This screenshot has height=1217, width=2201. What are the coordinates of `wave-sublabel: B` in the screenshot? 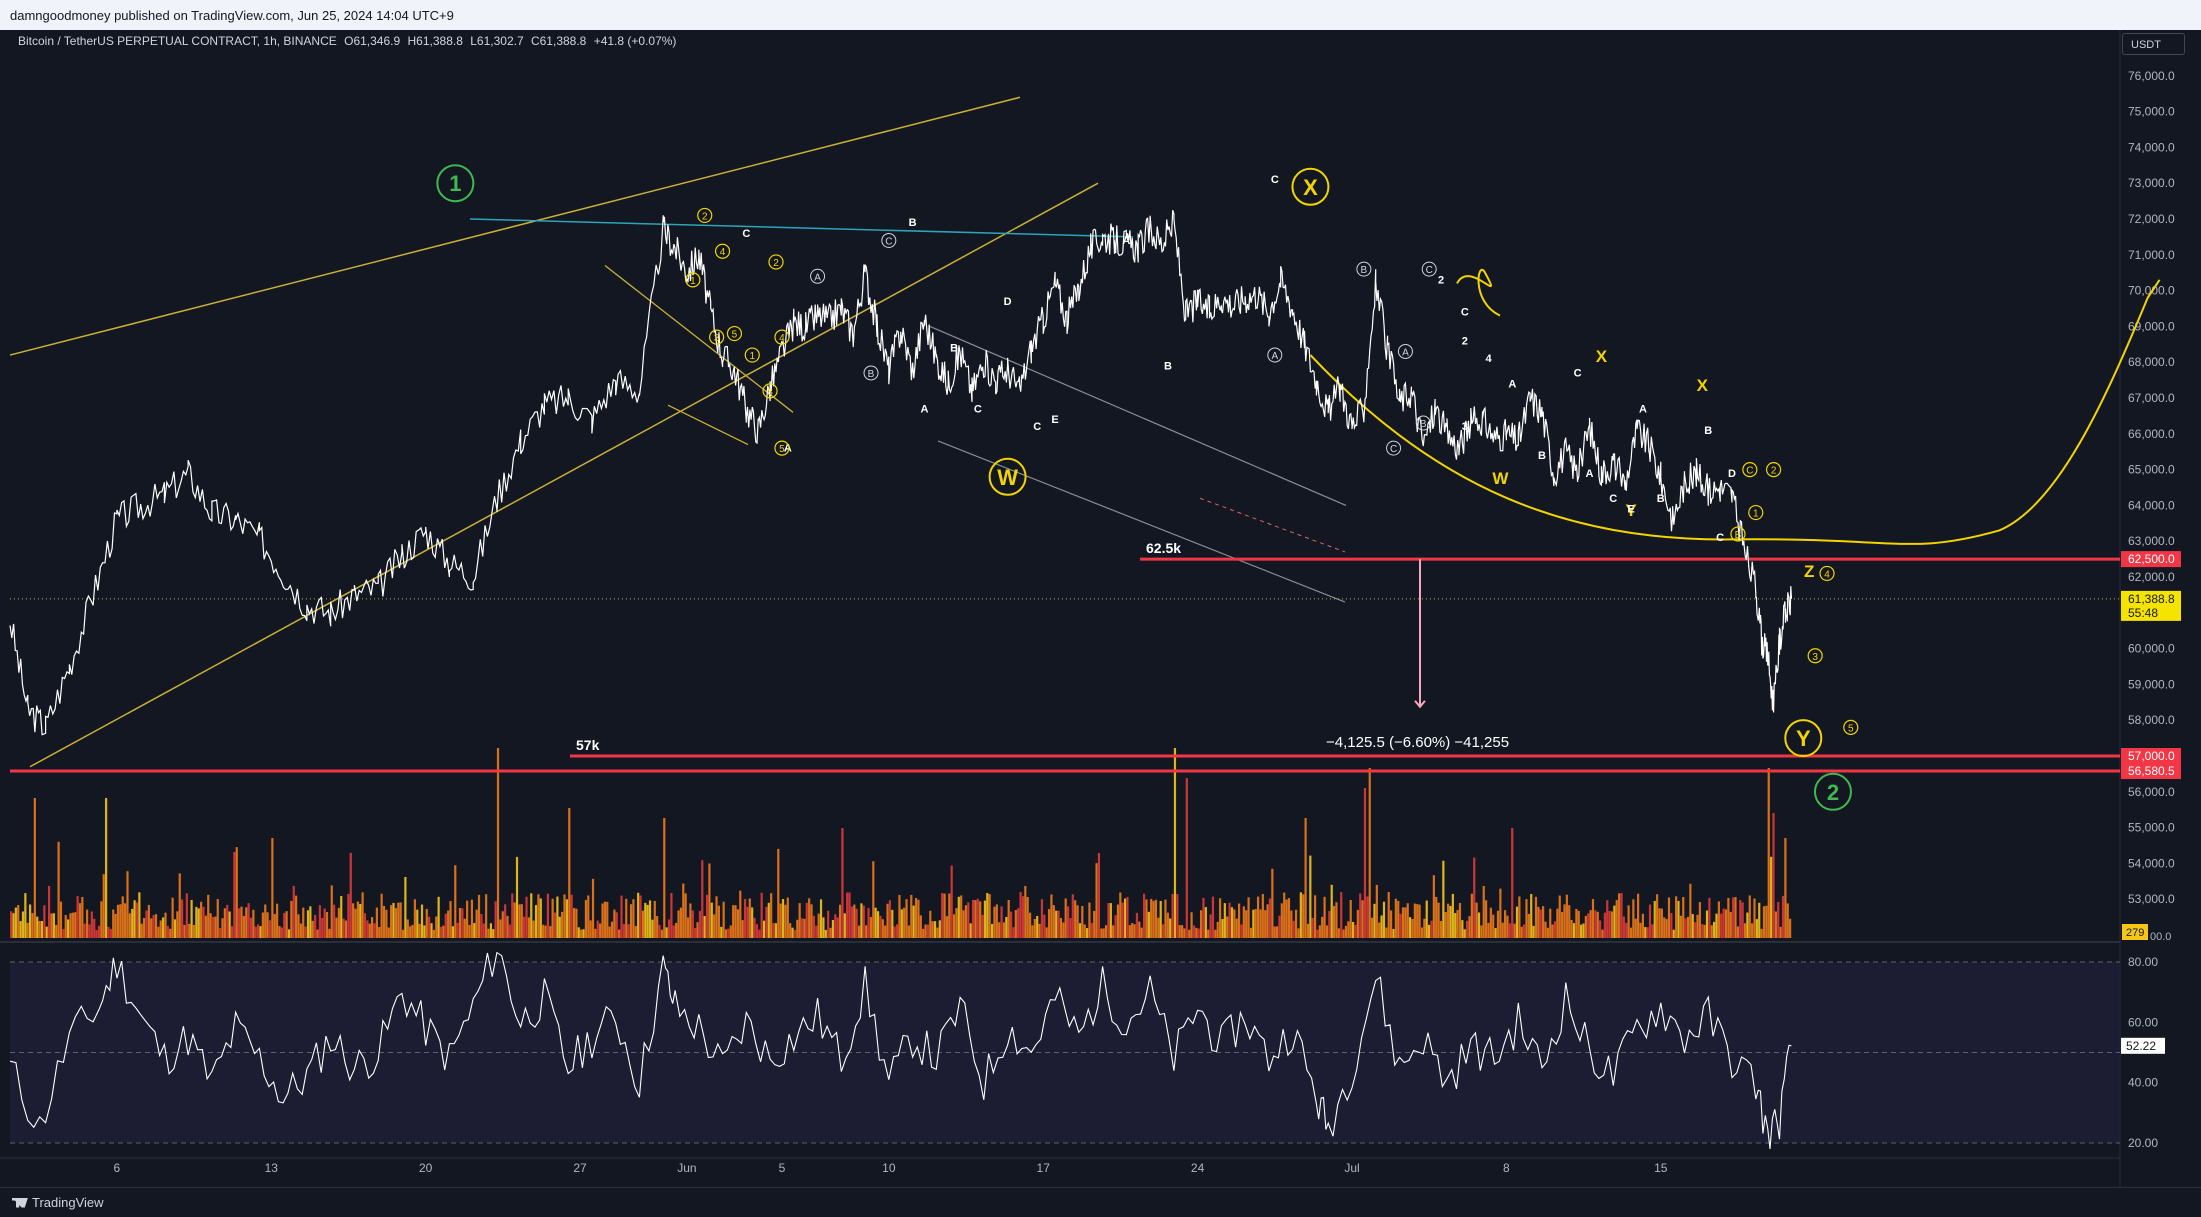 It's located at (1168, 366).